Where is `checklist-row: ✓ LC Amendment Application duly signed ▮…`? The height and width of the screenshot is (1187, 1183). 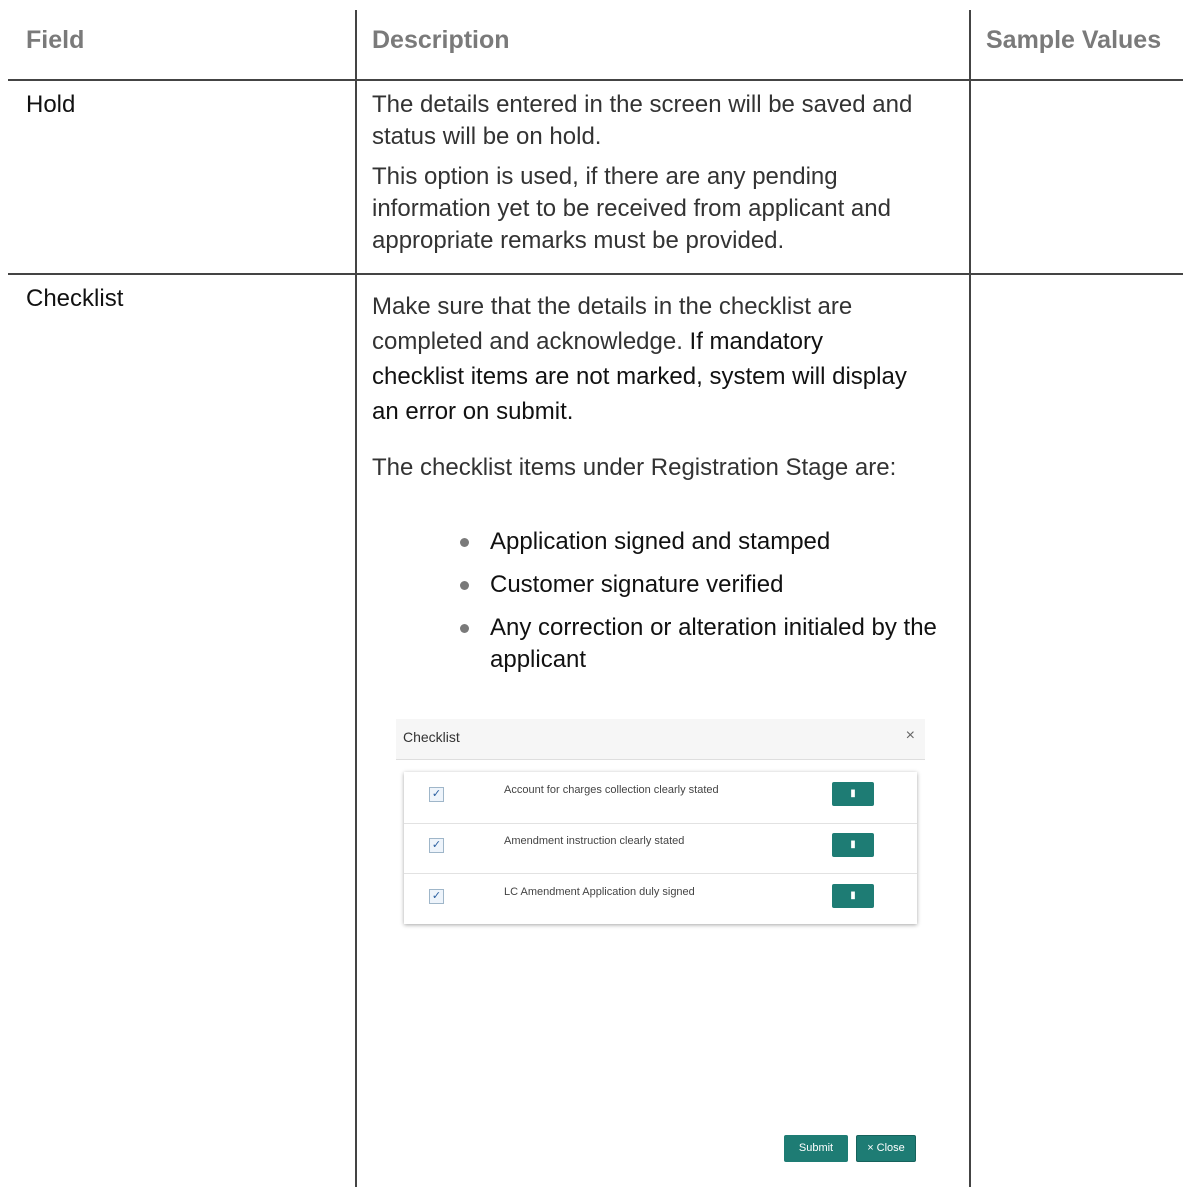 checklist-row: ✓ LC Amendment Application duly signed ▮… is located at coordinates (660, 898).